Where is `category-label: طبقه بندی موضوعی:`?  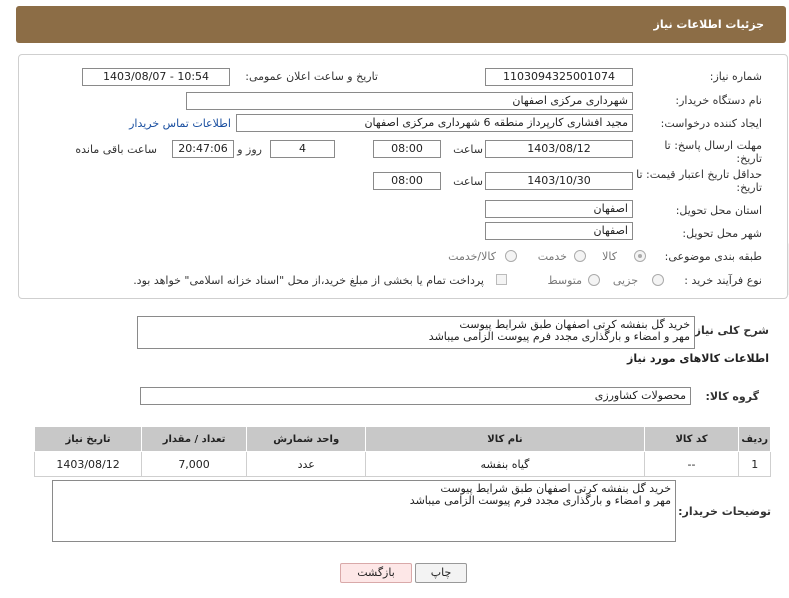 category-label: طبقه بندی موضوعی: is located at coordinates (713, 256).